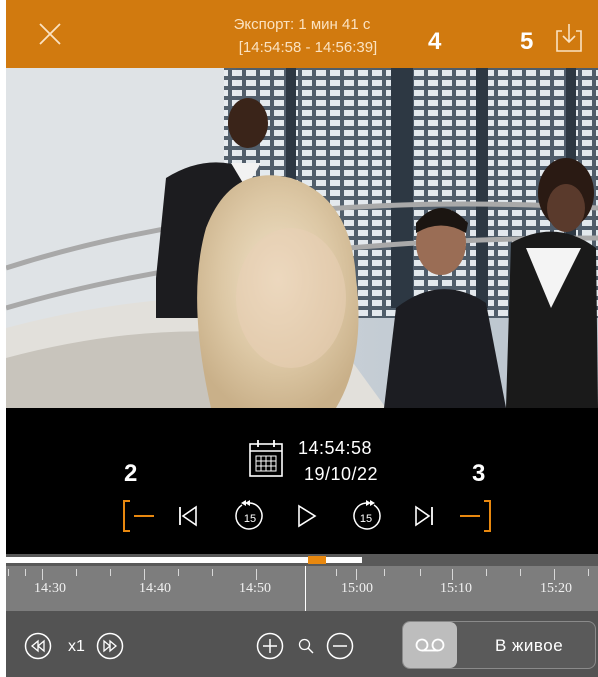 This screenshot has width=598, height=677. Describe the element at coordinates (302, 24) in the screenshot. I see `export-duration: Экспорт: 1 мин 41 с` at that location.